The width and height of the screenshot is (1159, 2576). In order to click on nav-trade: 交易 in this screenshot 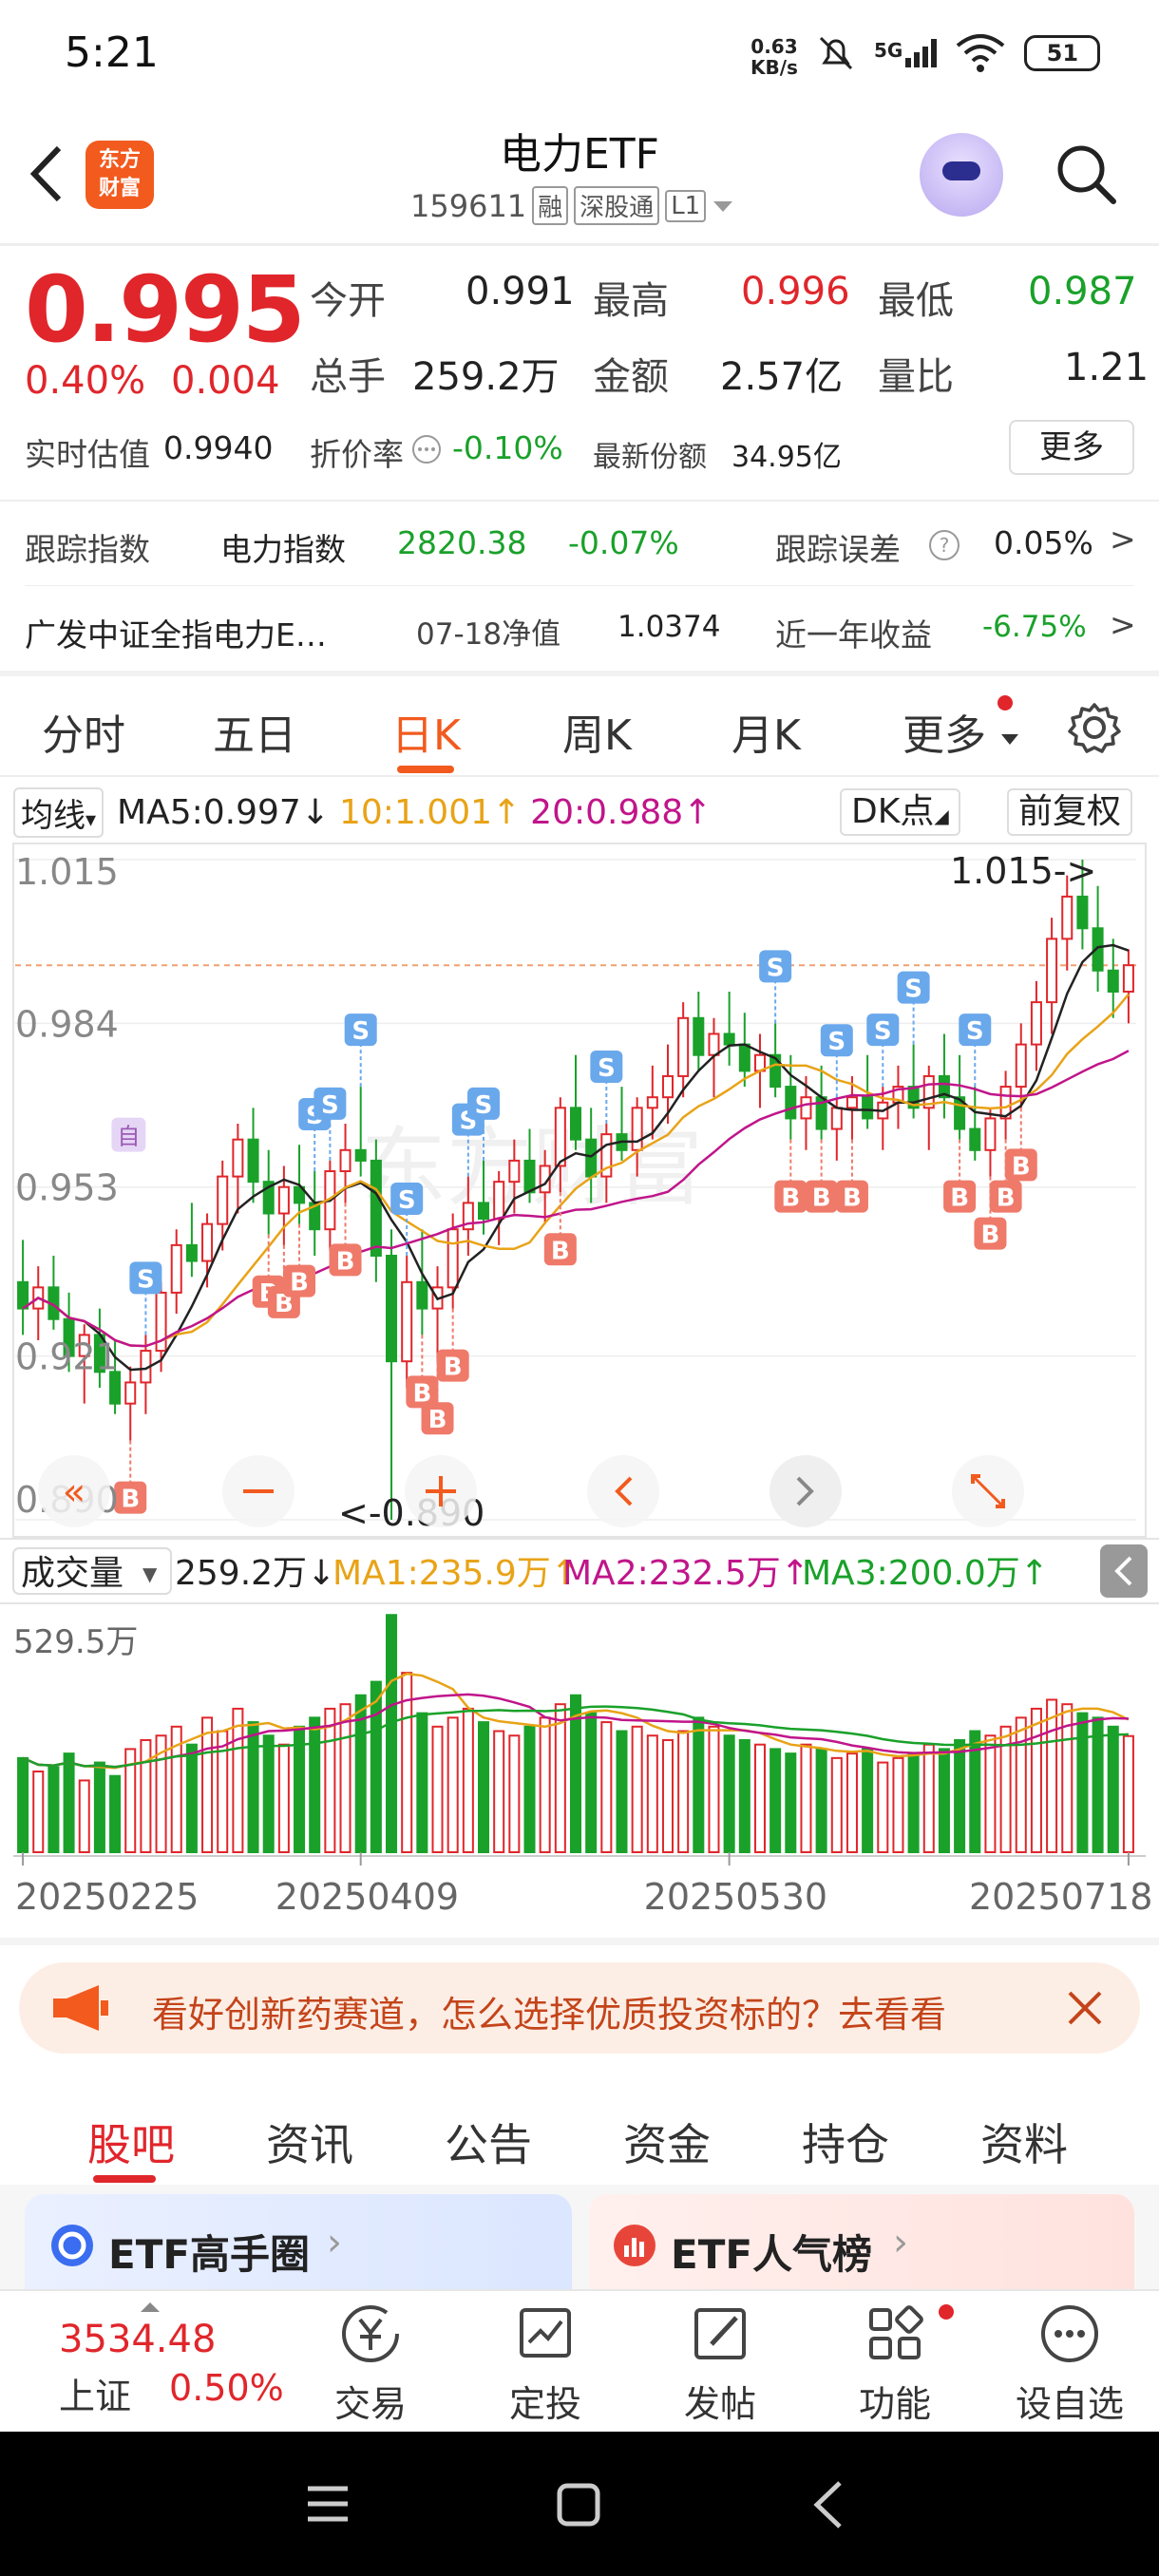, I will do `click(371, 2364)`.